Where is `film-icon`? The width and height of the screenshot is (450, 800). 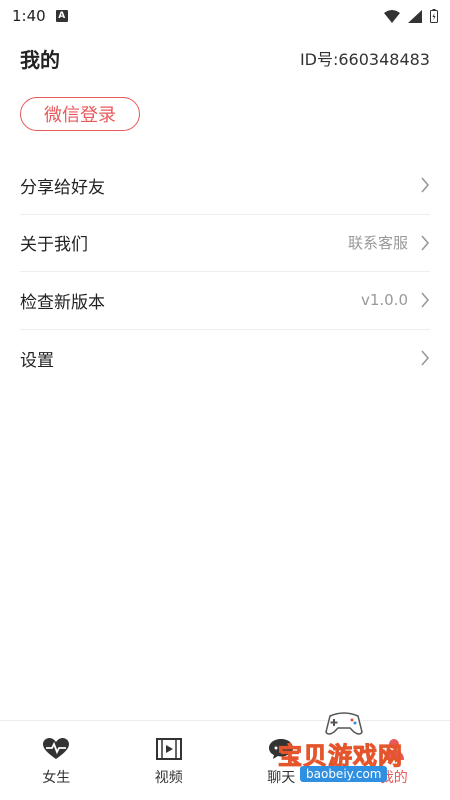 film-icon is located at coordinates (168, 749).